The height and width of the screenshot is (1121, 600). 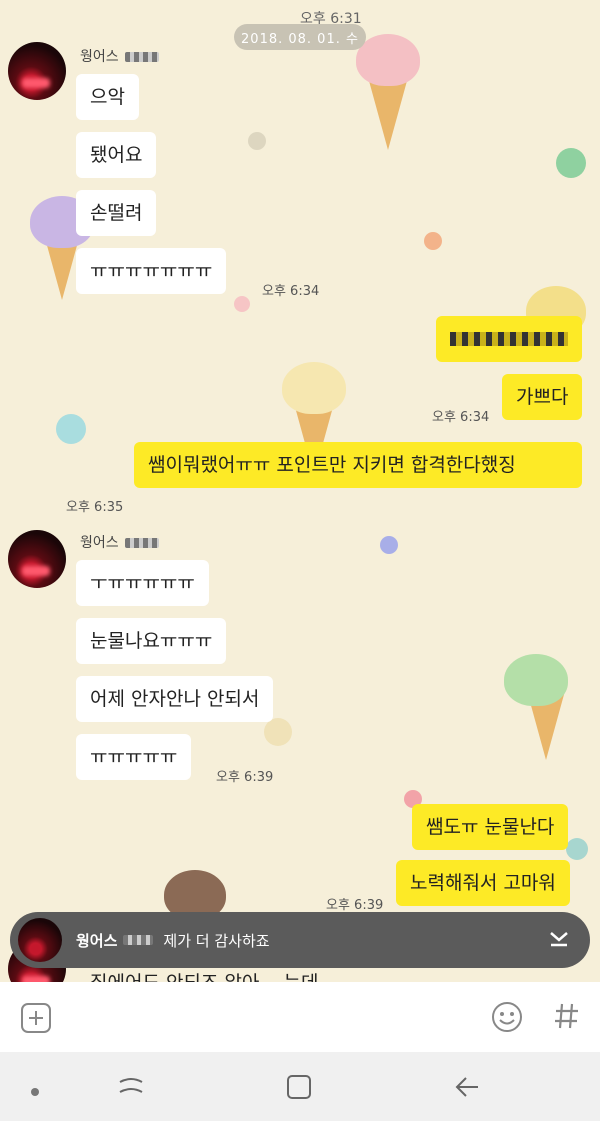 I want to click on android-nav-bar, so click(x=300, y=1086).